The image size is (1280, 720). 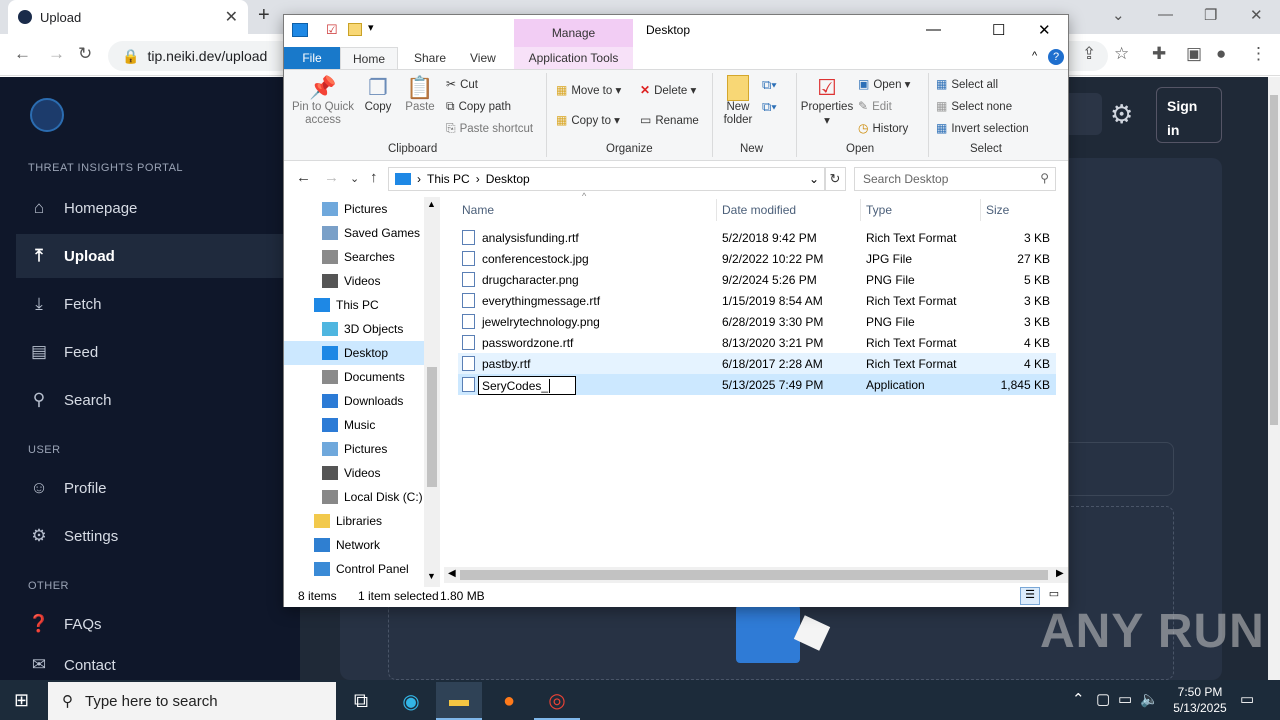 I want to click on sidebar-item-fetch: ⤓ Fetch, so click(x=150, y=304).